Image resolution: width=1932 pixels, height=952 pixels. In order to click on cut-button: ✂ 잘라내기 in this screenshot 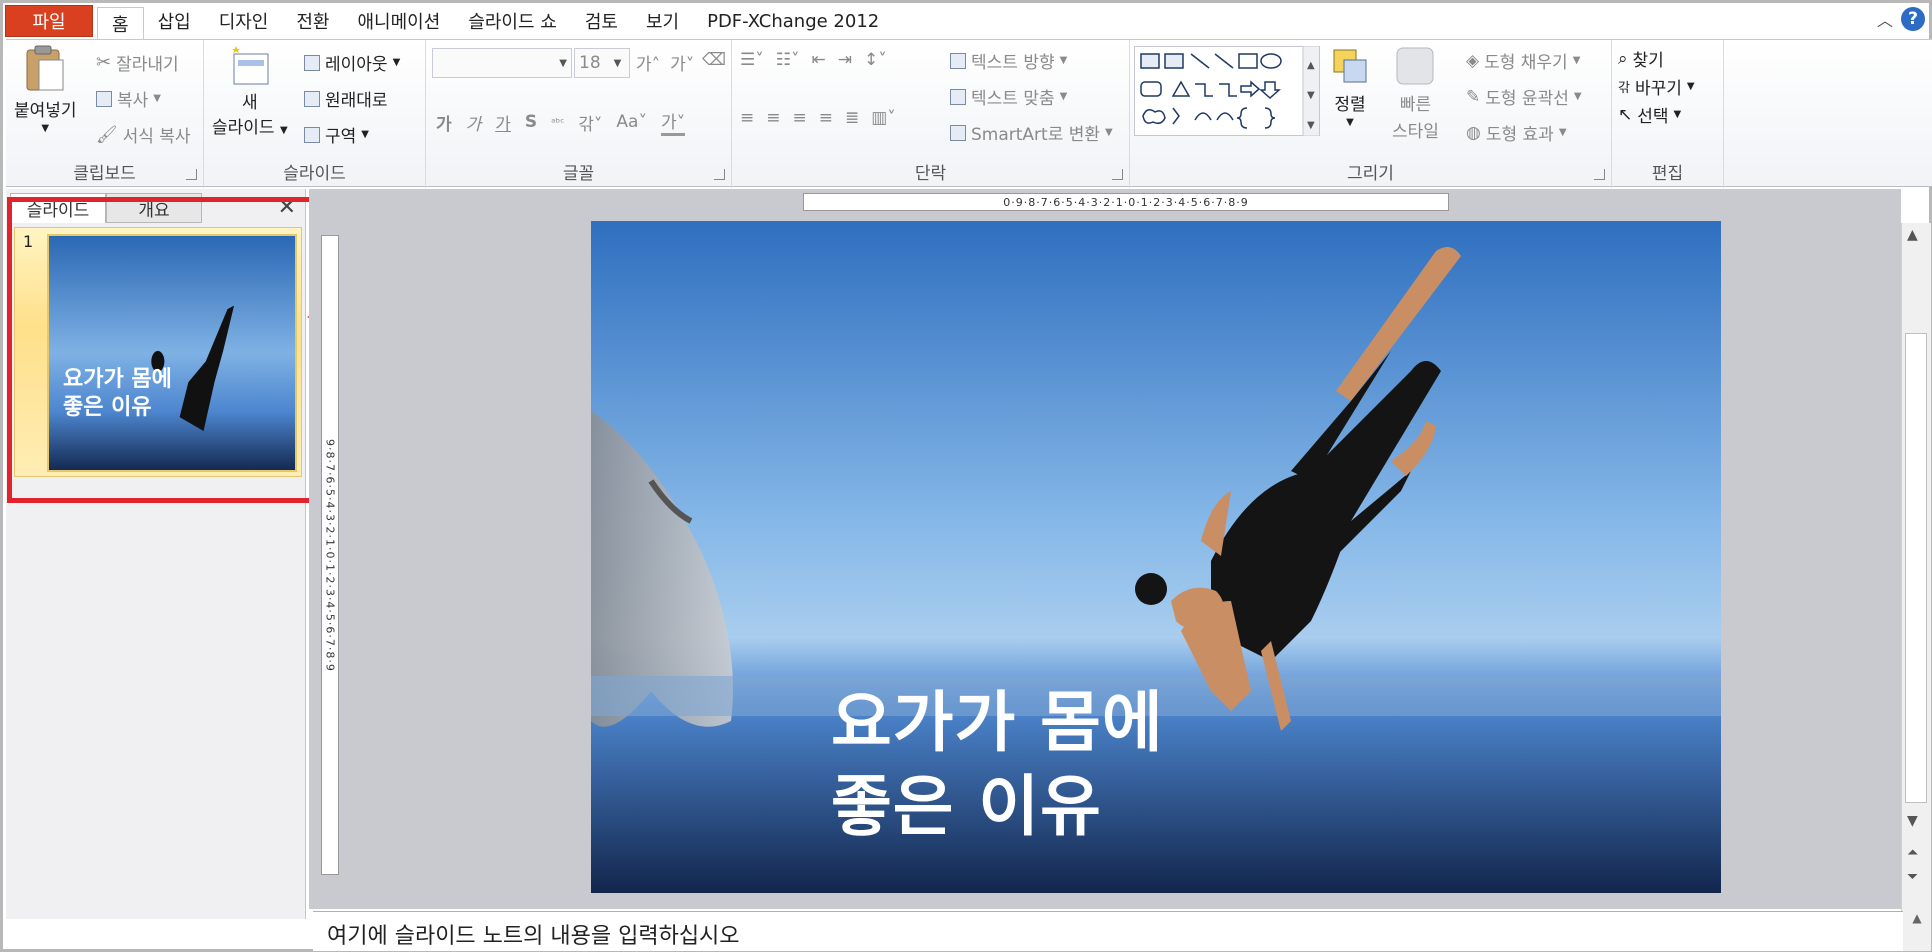, I will do `click(137, 62)`.